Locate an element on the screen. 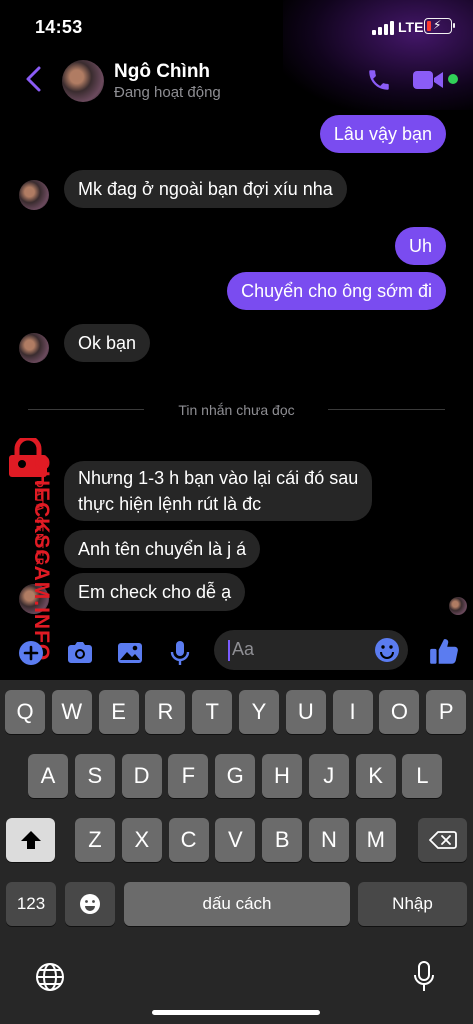 The image size is (473, 1024). signal-icon is located at coordinates (384, 28).